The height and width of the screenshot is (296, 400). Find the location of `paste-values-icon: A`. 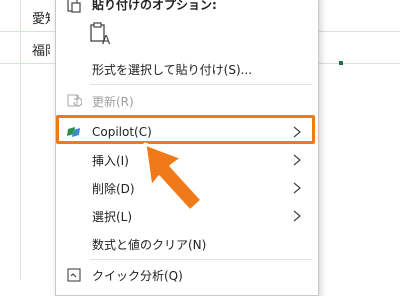

paste-values-icon: A is located at coordinates (102, 34).